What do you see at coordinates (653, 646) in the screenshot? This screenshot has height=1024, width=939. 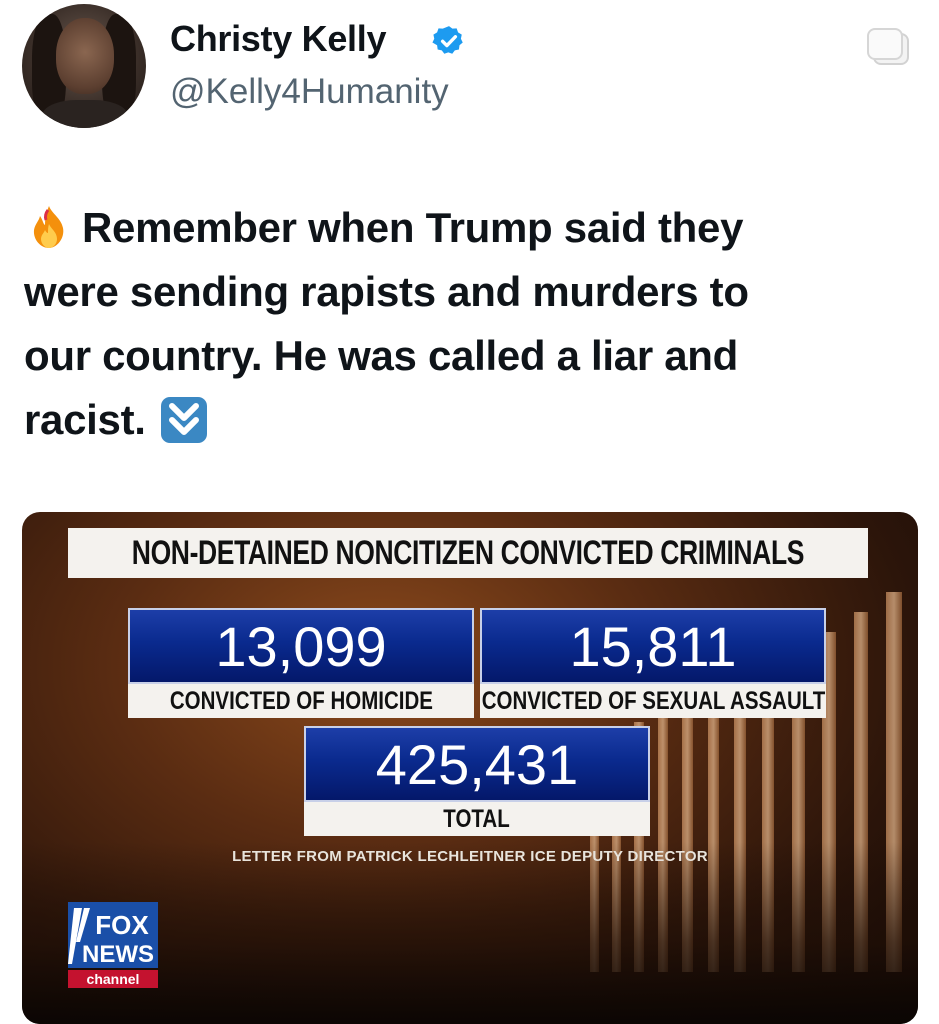 I see `stat-value: 15,811` at bounding box center [653, 646].